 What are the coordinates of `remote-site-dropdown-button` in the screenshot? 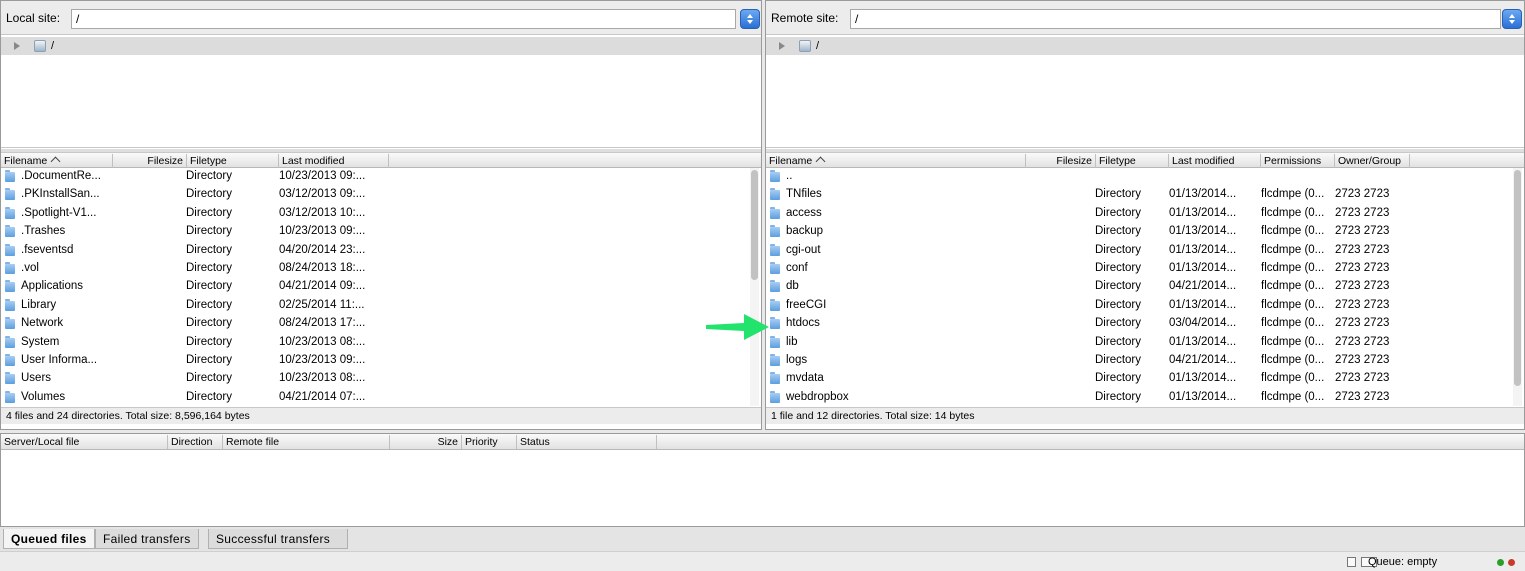 It's located at (1512, 19).